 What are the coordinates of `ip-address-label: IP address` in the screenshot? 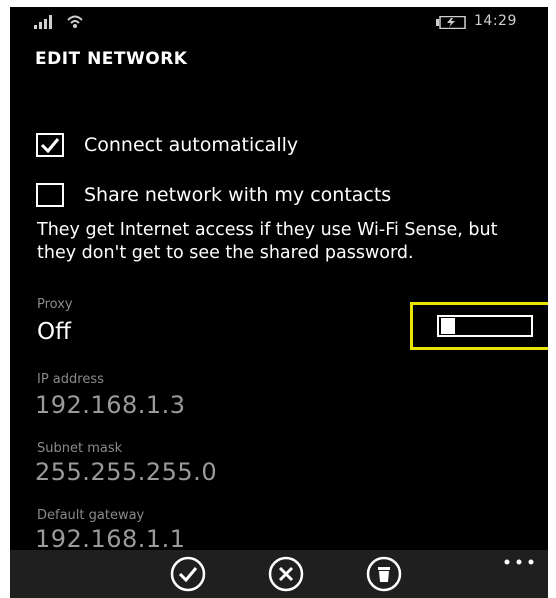 It's located at (70, 379).